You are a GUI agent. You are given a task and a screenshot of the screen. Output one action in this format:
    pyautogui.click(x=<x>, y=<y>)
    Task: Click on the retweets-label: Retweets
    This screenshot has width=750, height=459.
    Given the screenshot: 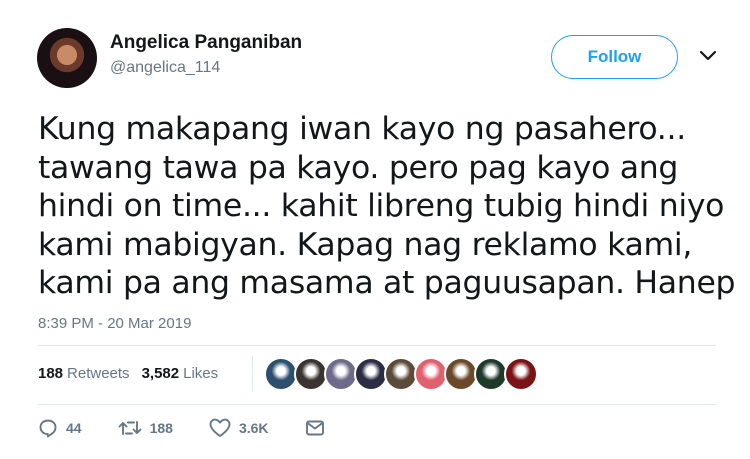 What is the action you would take?
    pyautogui.click(x=98, y=373)
    